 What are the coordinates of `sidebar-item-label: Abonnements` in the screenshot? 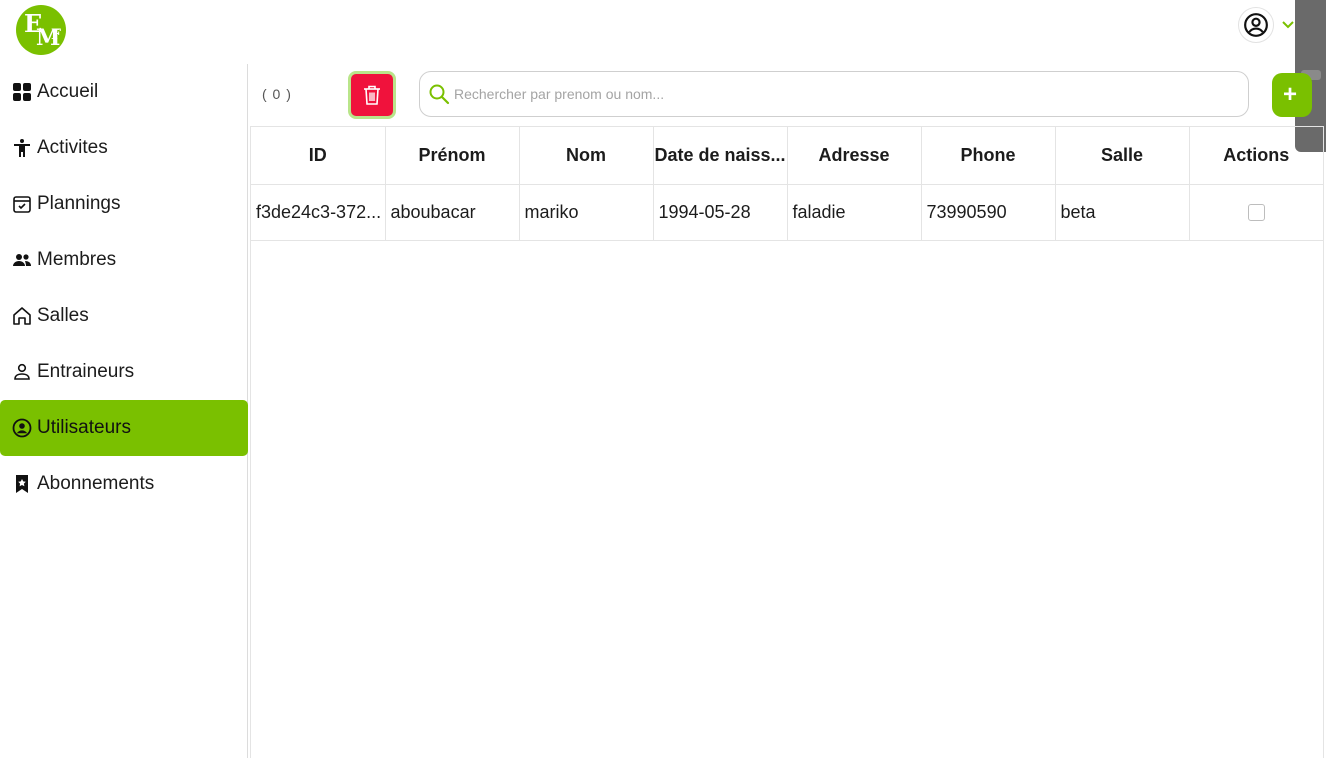 It's located at (96, 483).